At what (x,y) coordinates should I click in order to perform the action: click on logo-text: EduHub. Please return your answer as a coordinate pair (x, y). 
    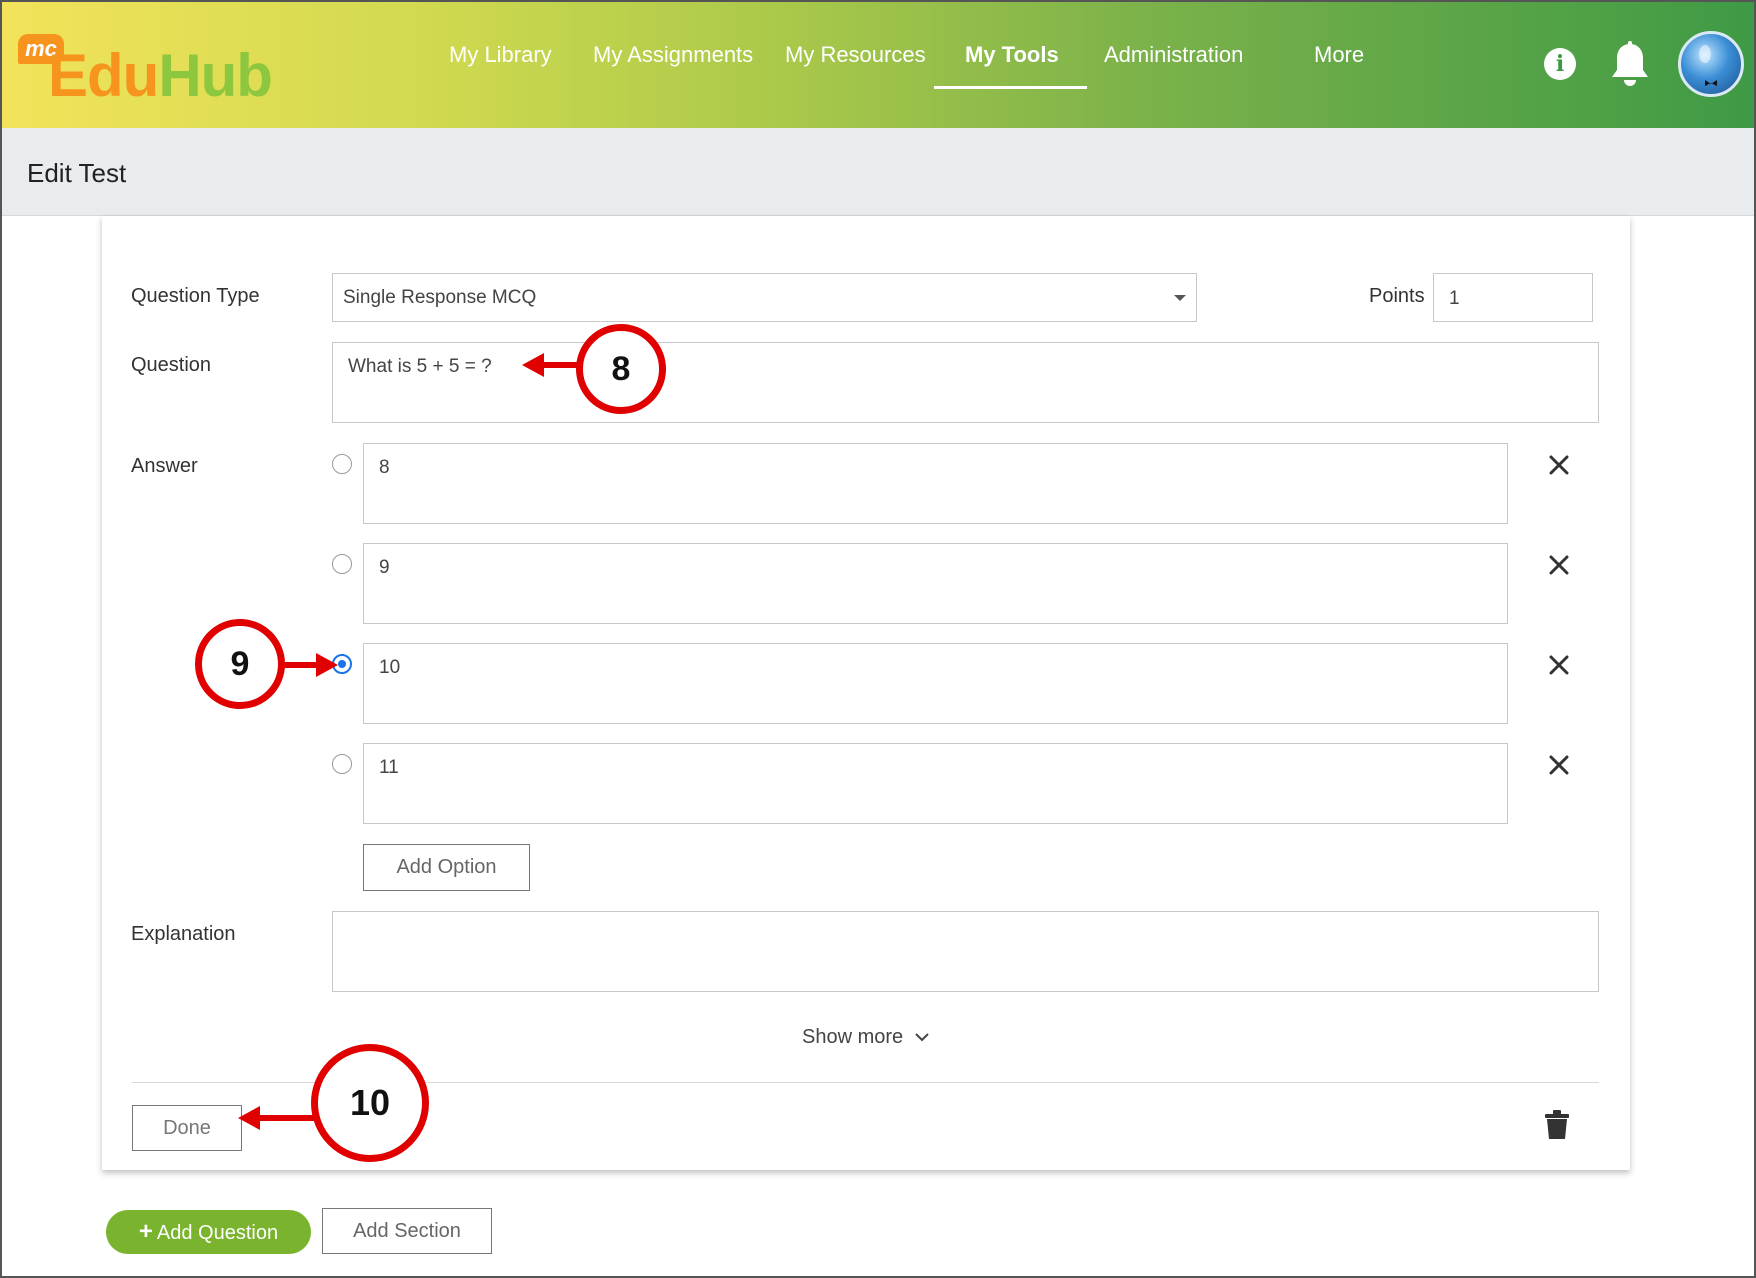
    Looking at the image, I should click on (160, 75).